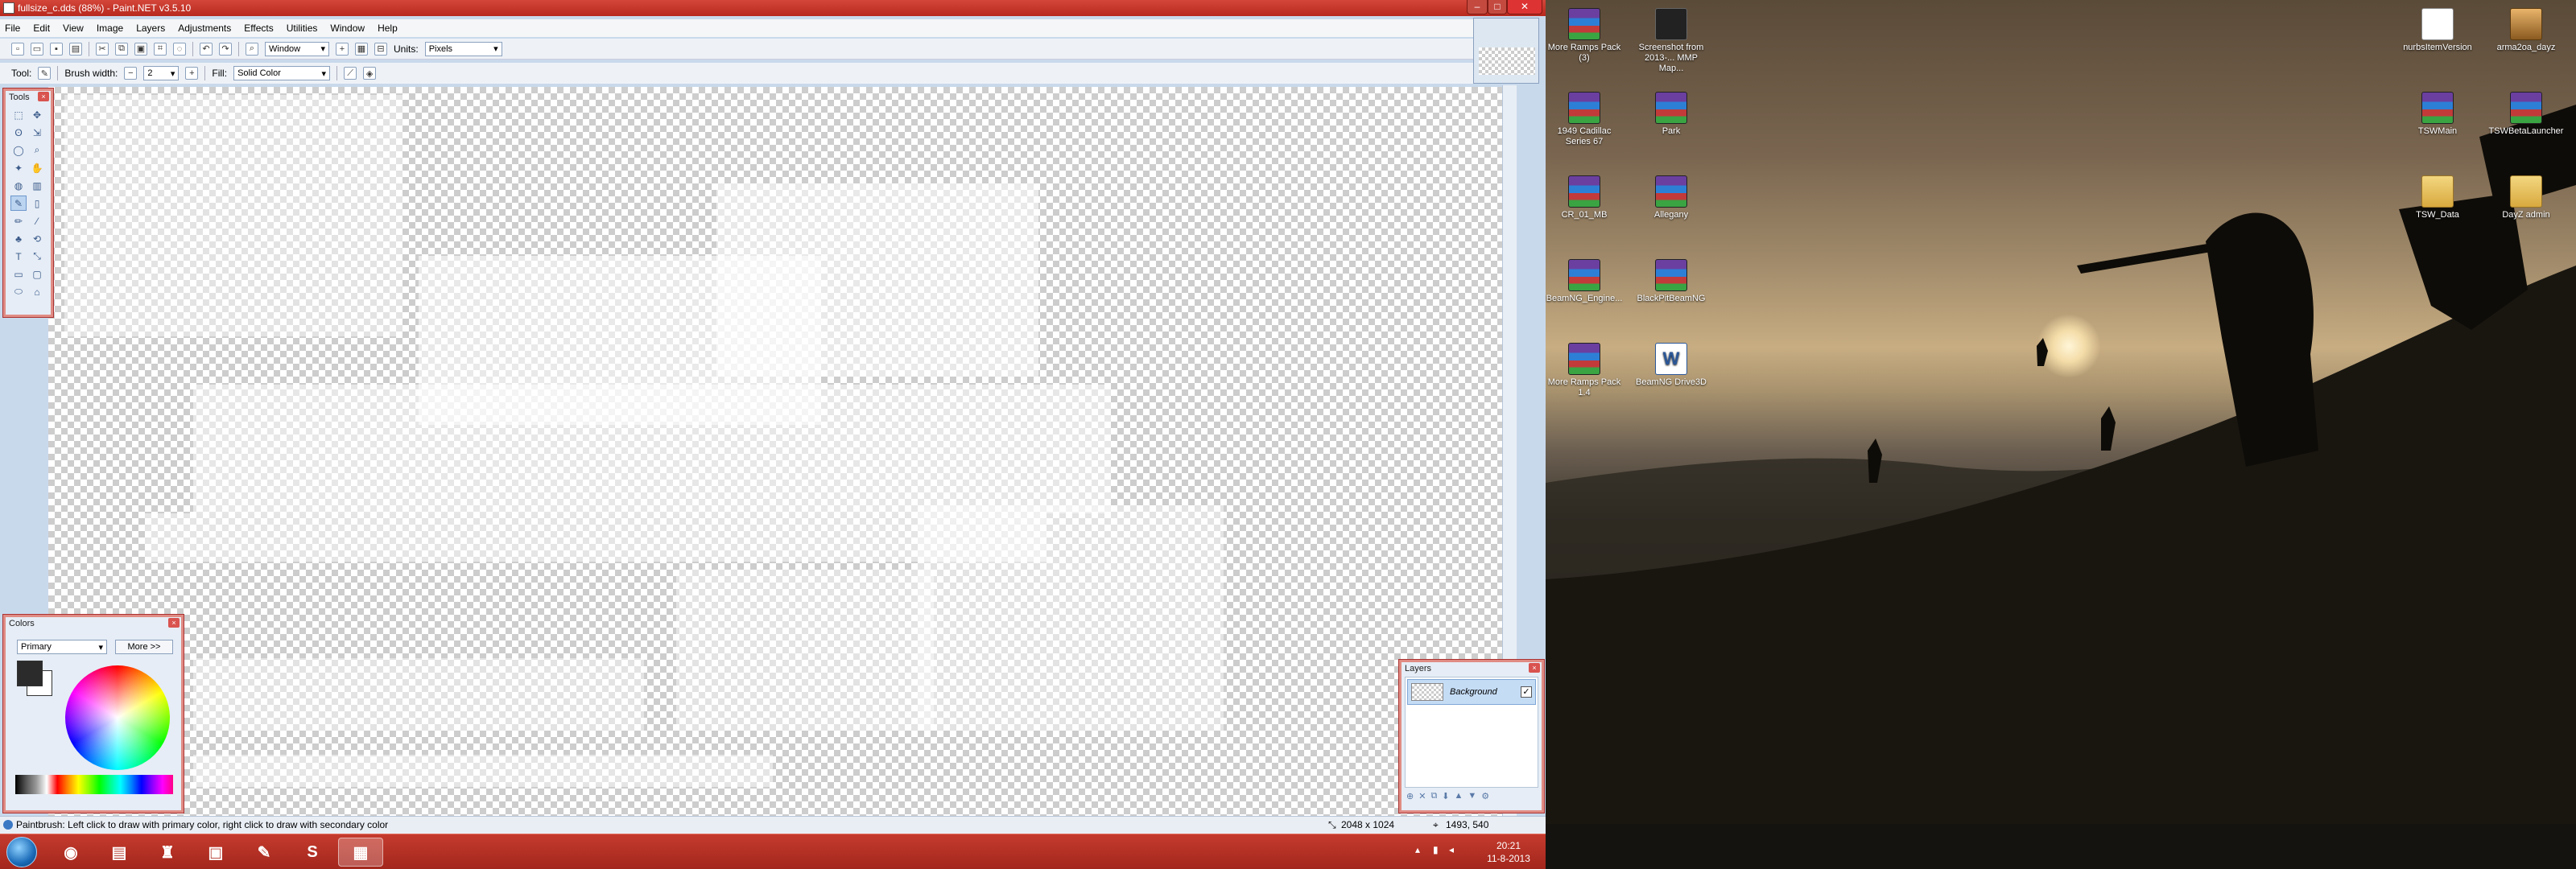 Image resolution: width=2576 pixels, height=869 pixels. I want to click on save-icon: ▪, so click(56, 49).